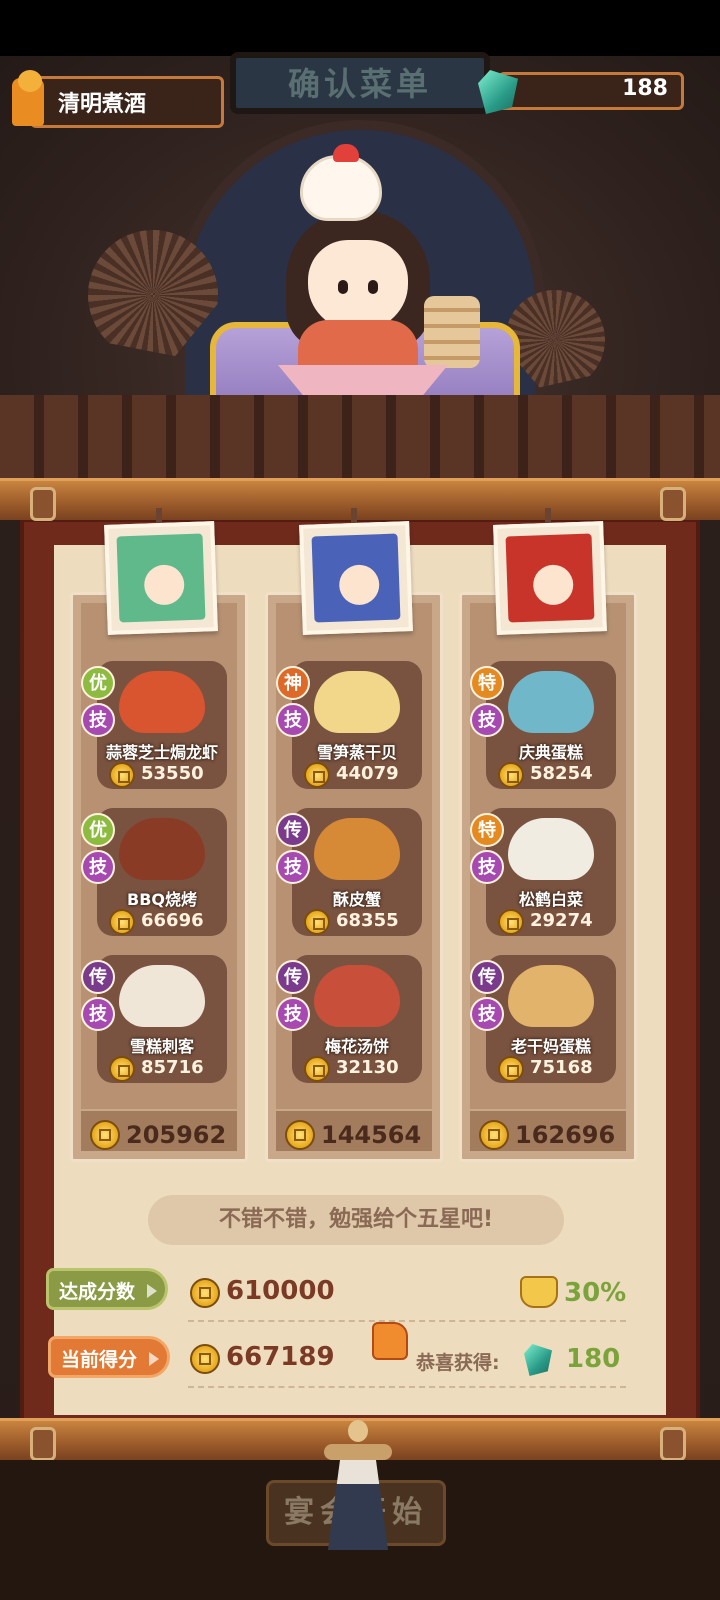 The height and width of the screenshot is (1600, 720). I want to click on money-pot-icon, so click(539, 1292).